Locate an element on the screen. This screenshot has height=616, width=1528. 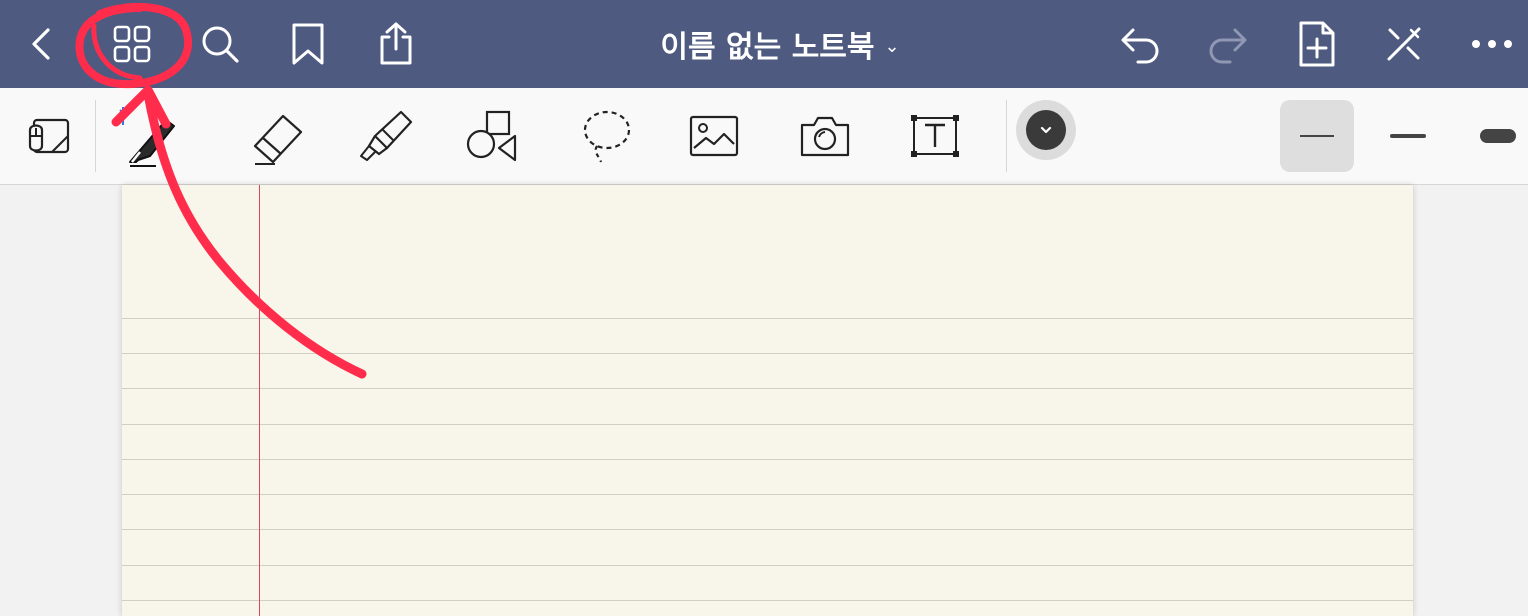
chevron-down-icon is located at coordinates (1046, 130).